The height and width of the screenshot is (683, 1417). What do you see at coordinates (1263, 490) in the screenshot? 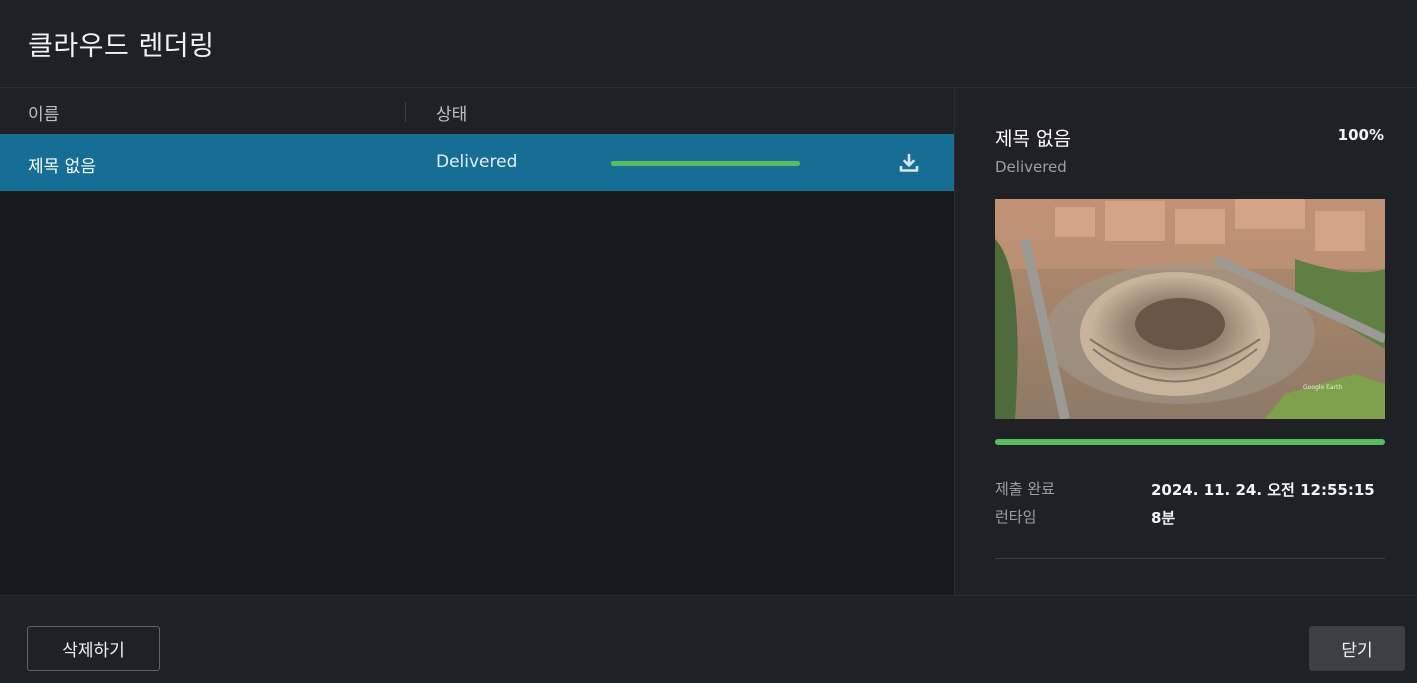
I see `submitted-value: 2024. 11. 24. 오전 12:55:15` at bounding box center [1263, 490].